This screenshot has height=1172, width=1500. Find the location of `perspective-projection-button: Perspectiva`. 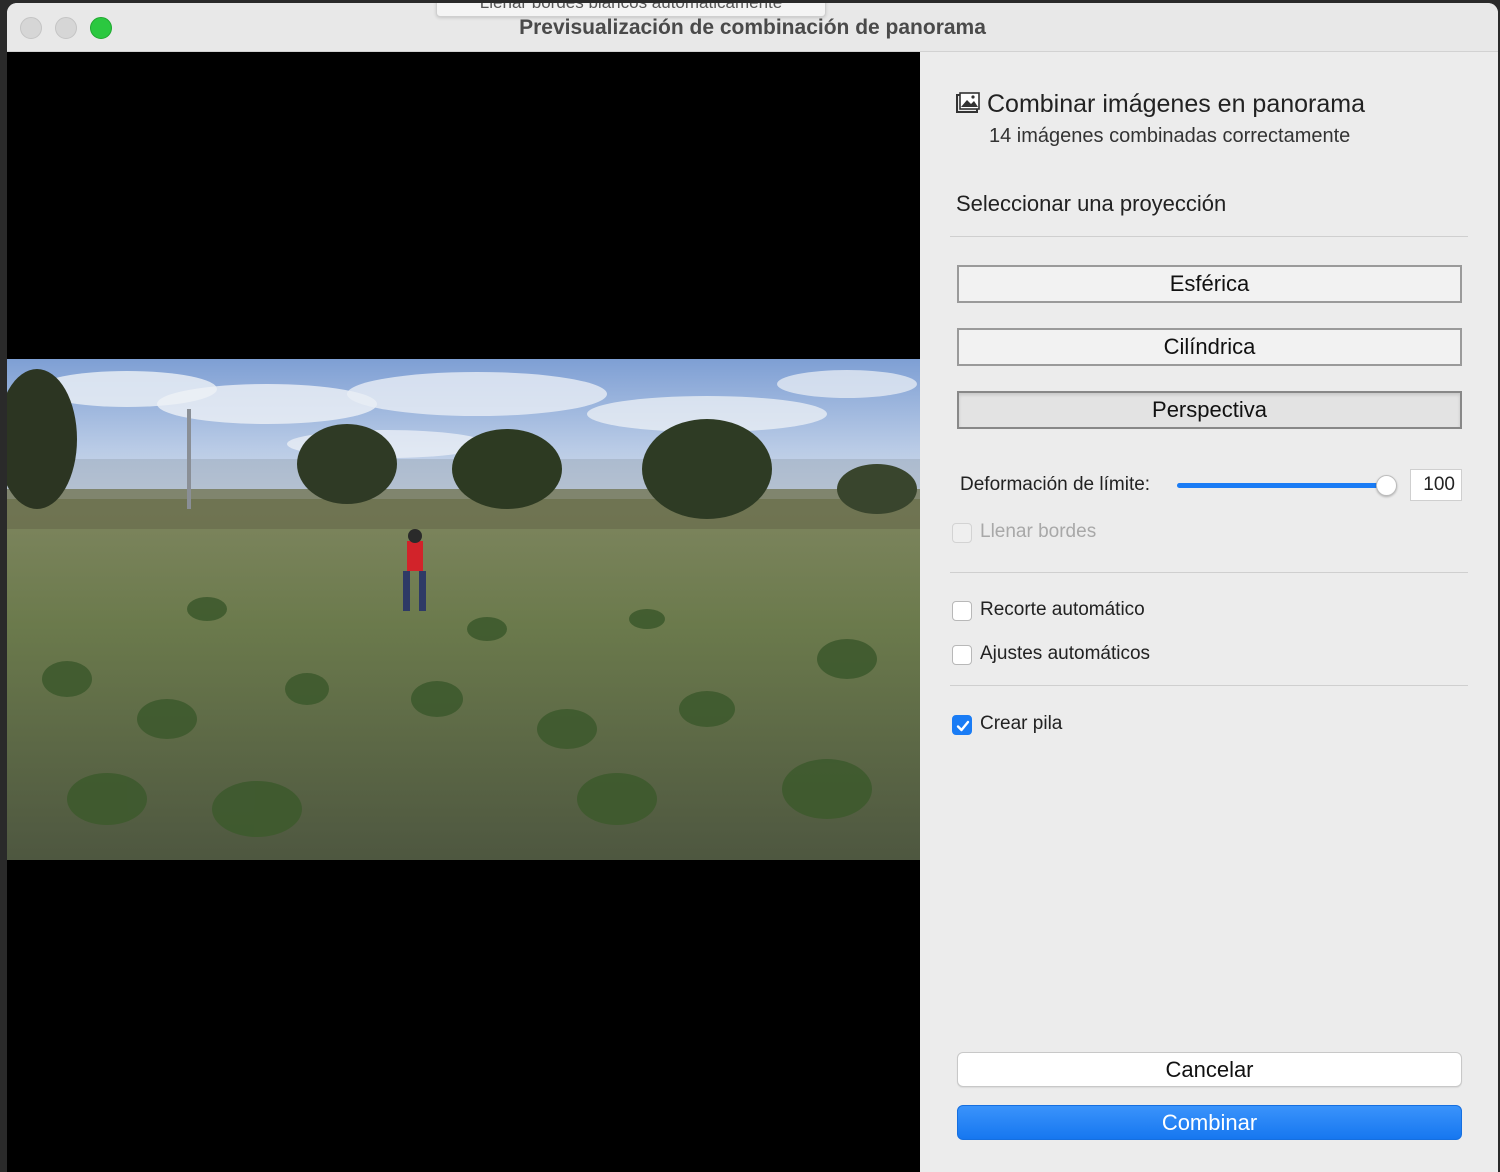

perspective-projection-button: Perspectiva is located at coordinates (1209, 410).